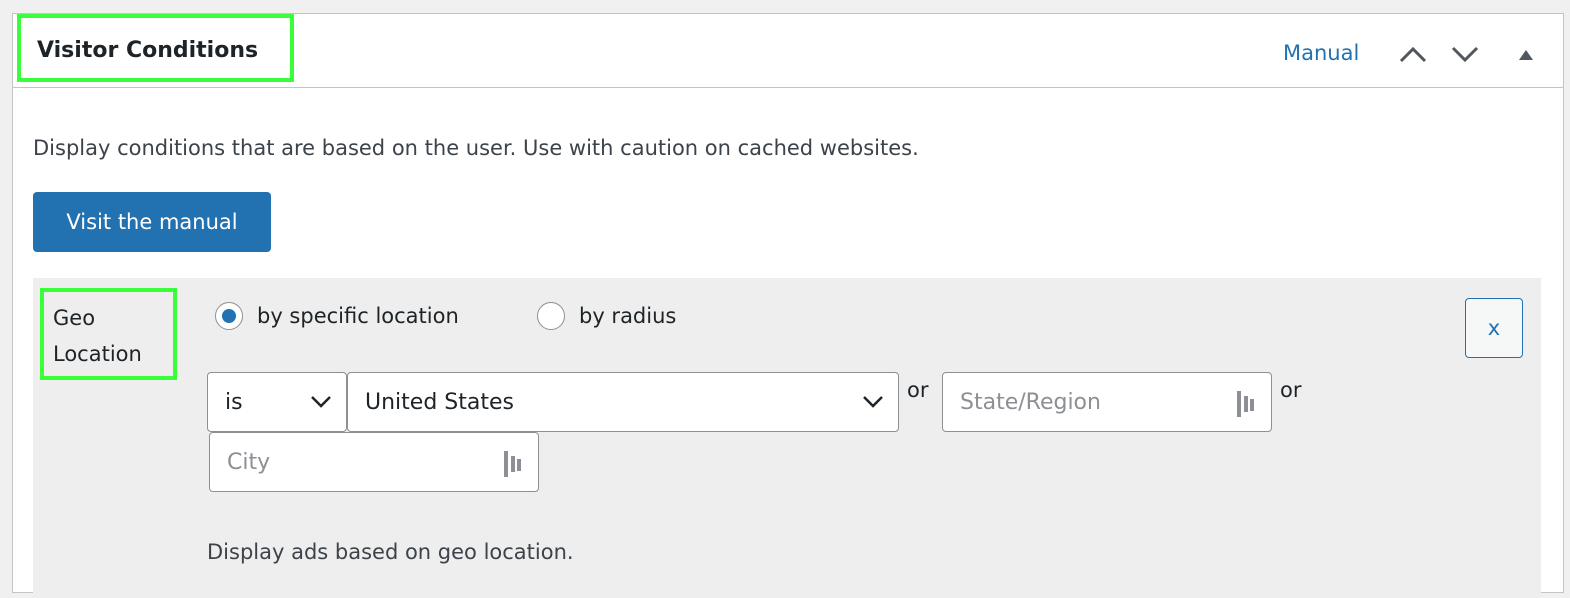 The height and width of the screenshot is (598, 1570). Describe the element at coordinates (1413, 54) in the screenshot. I see `chevron-up-icon` at that location.